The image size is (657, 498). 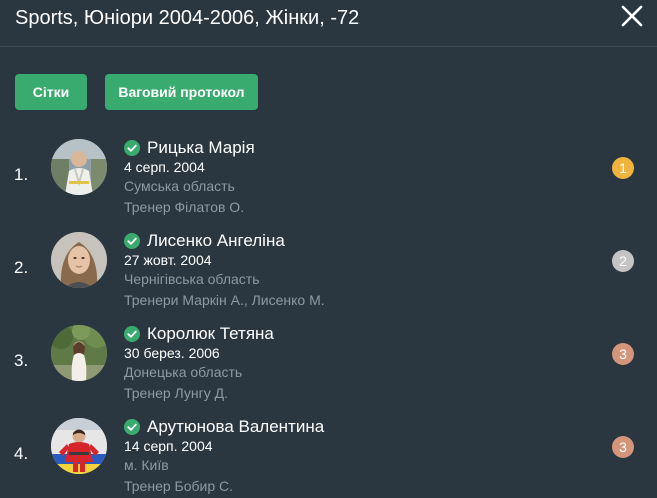 I want to click on grids-button: Сітки, so click(x=51, y=92).